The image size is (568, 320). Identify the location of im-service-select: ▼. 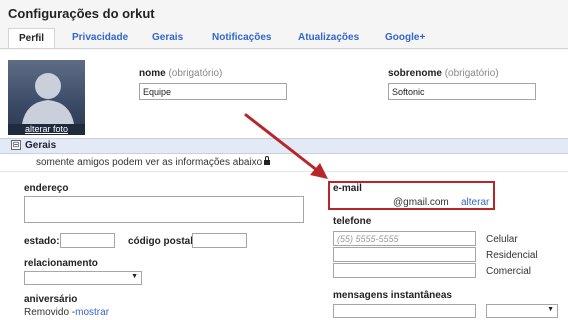
(522, 311).